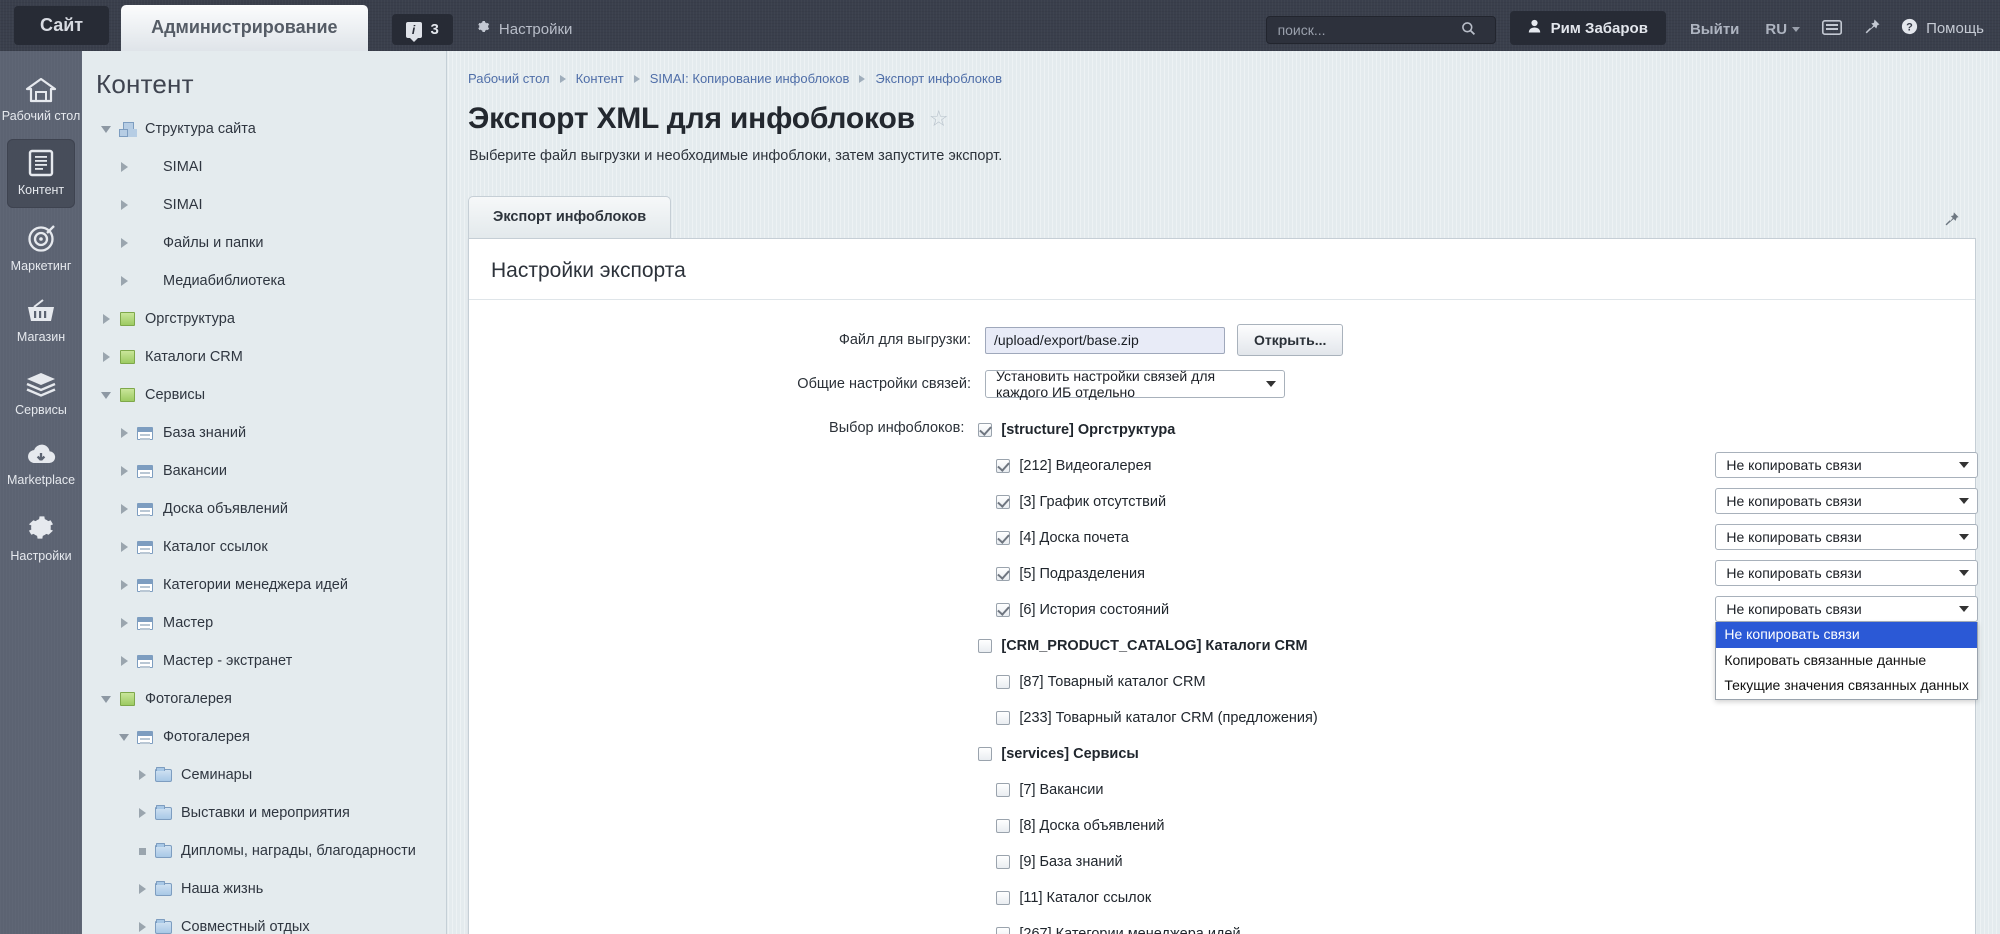 The image size is (2000, 934). I want to click on search-box, so click(1380, 30).